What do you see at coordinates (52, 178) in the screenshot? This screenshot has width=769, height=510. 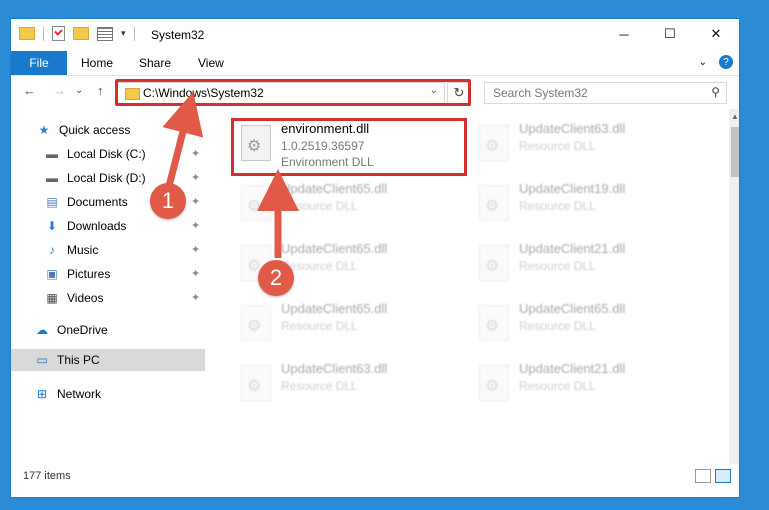 I see `drive-icon: ▬` at bounding box center [52, 178].